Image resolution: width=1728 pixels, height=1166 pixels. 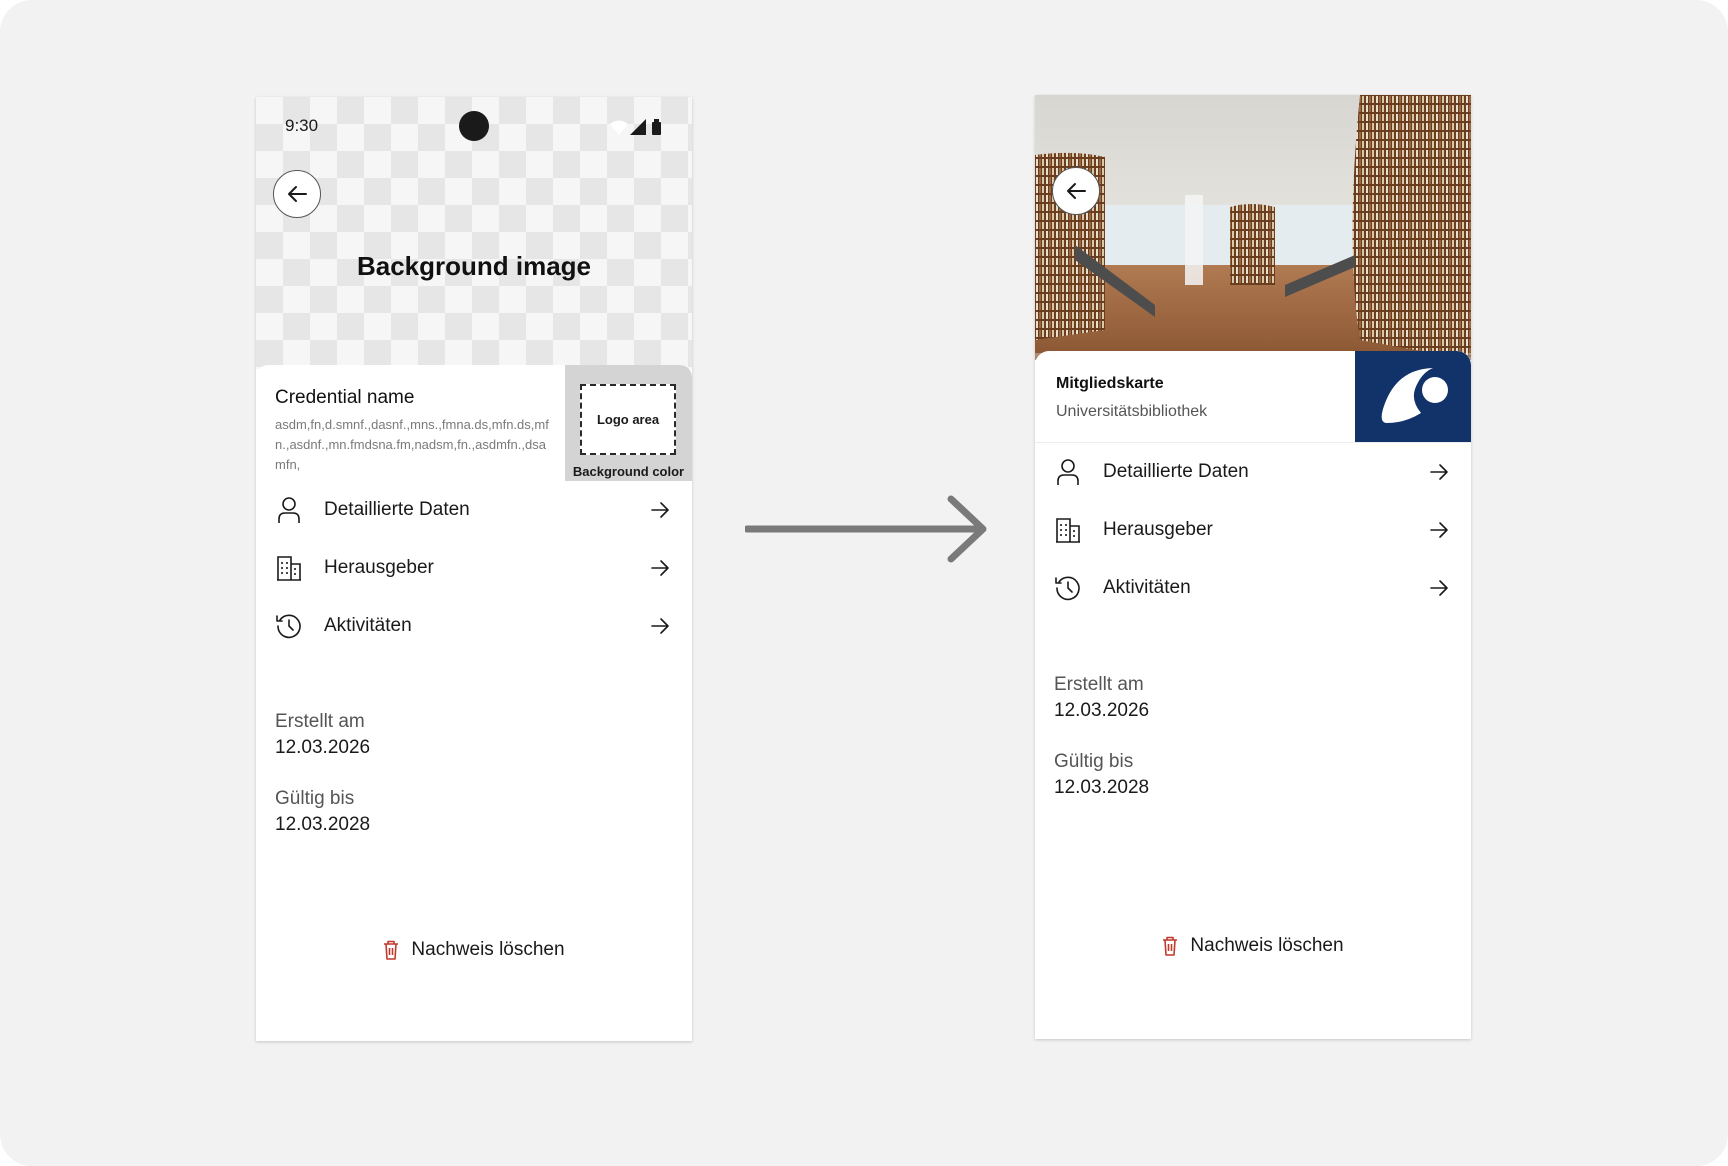 I want to click on credential-name: Credential name, so click(x=345, y=397).